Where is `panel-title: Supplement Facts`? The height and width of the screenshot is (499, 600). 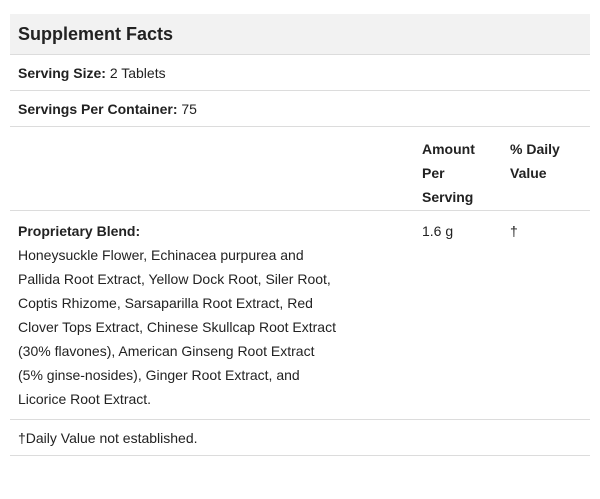 panel-title: Supplement Facts is located at coordinates (96, 33).